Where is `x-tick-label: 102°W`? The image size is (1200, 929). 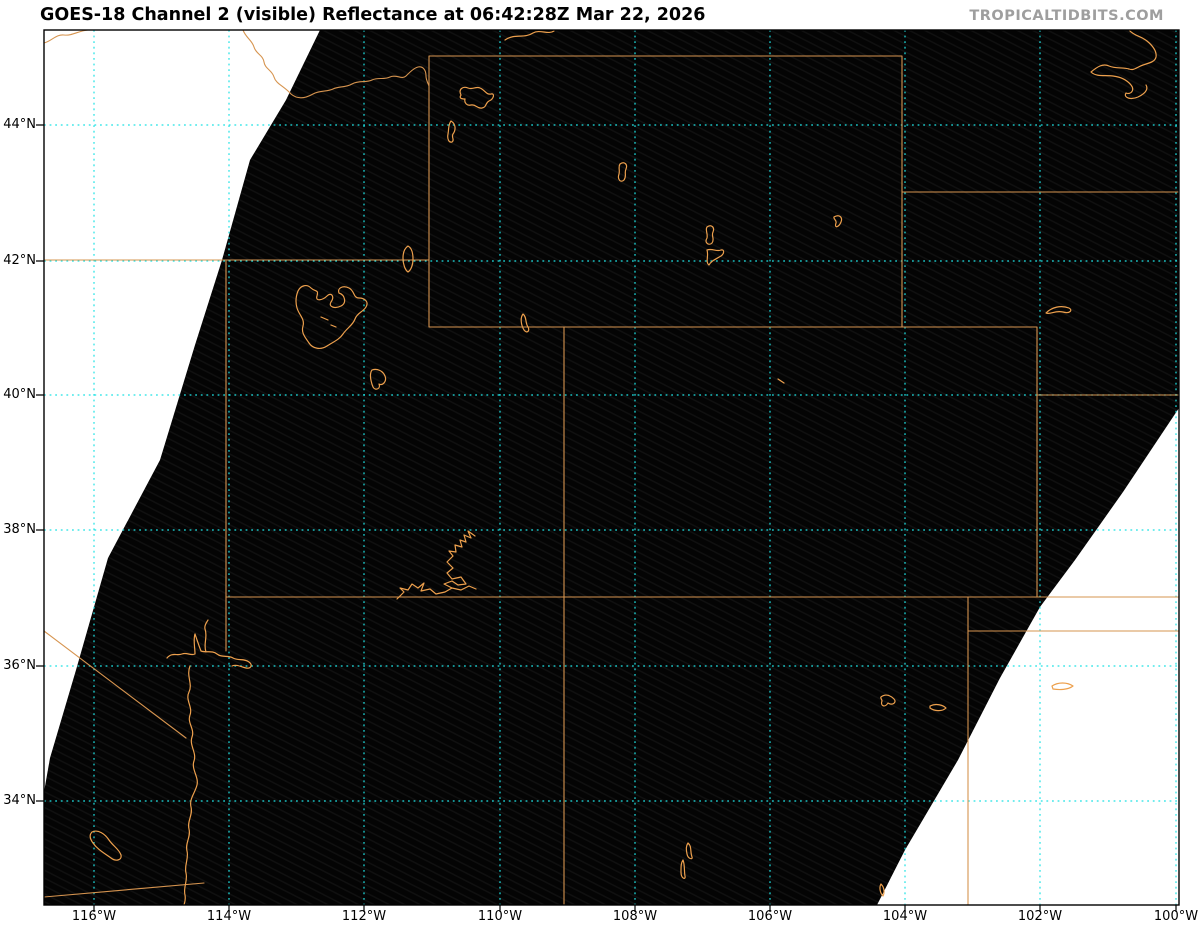 x-tick-label: 102°W is located at coordinates (1040, 916).